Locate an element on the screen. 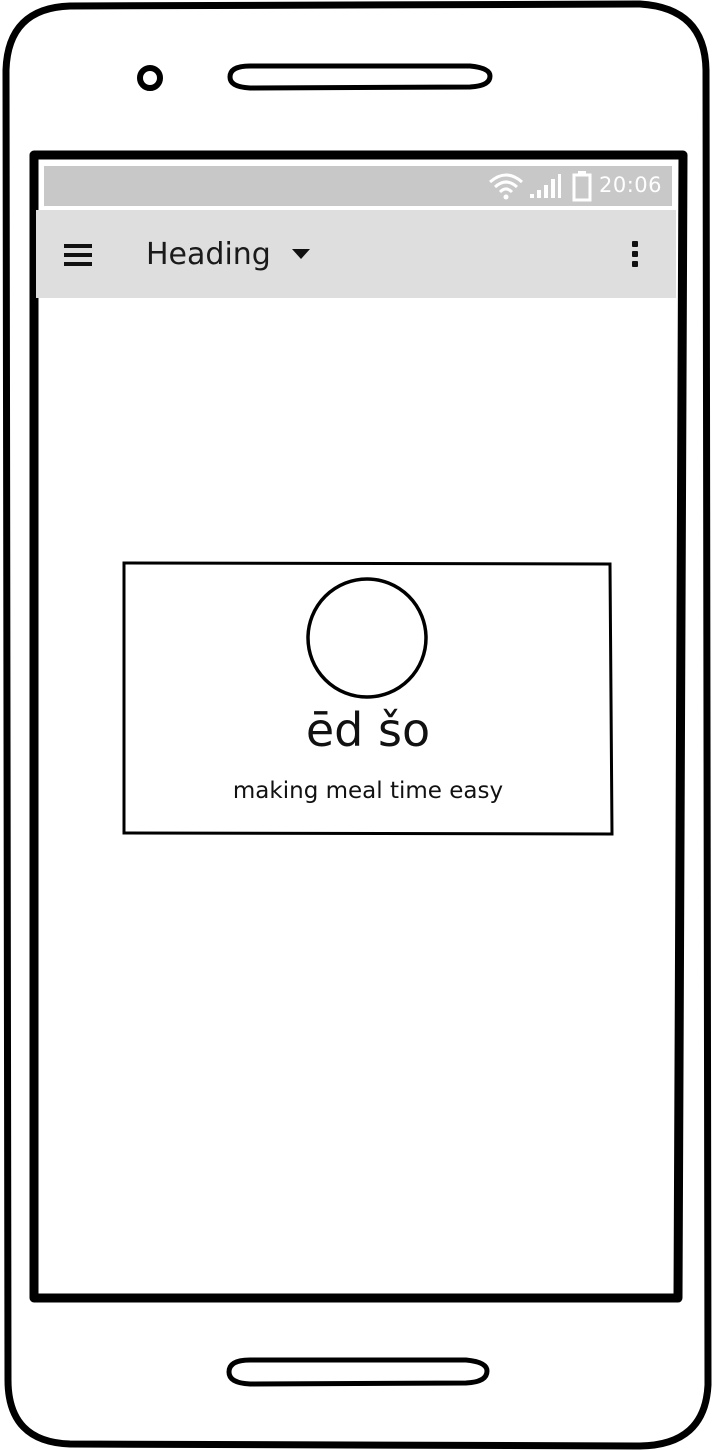 This screenshot has width=712, height=1450. status-bar: 20:06 is located at coordinates (358, 186).